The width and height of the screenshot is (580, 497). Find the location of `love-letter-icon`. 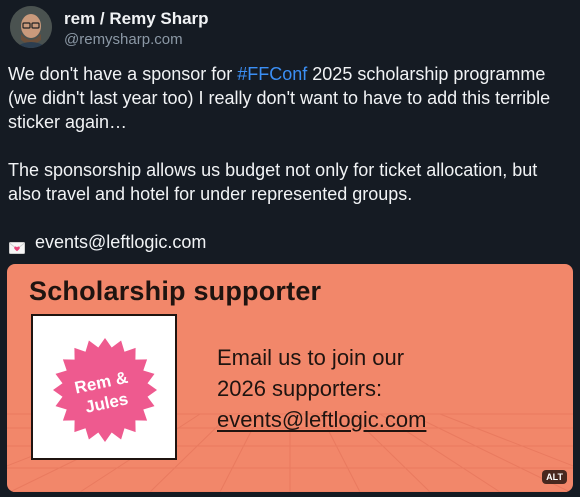

love-letter-icon is located at coordinates (17, 245).